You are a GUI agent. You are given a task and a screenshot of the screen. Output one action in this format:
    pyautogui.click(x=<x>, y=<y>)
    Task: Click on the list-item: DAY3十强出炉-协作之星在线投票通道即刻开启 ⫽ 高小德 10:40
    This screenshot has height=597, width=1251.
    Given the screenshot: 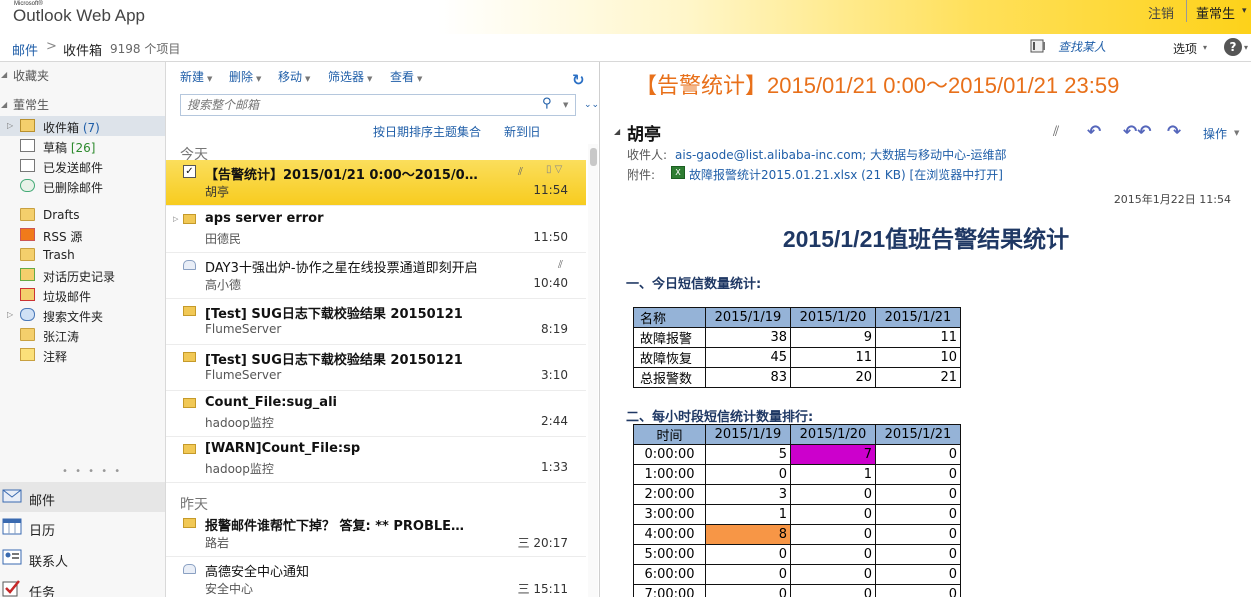 What is the action you would take?
    pyautogui.click(x=376, y=276)
    